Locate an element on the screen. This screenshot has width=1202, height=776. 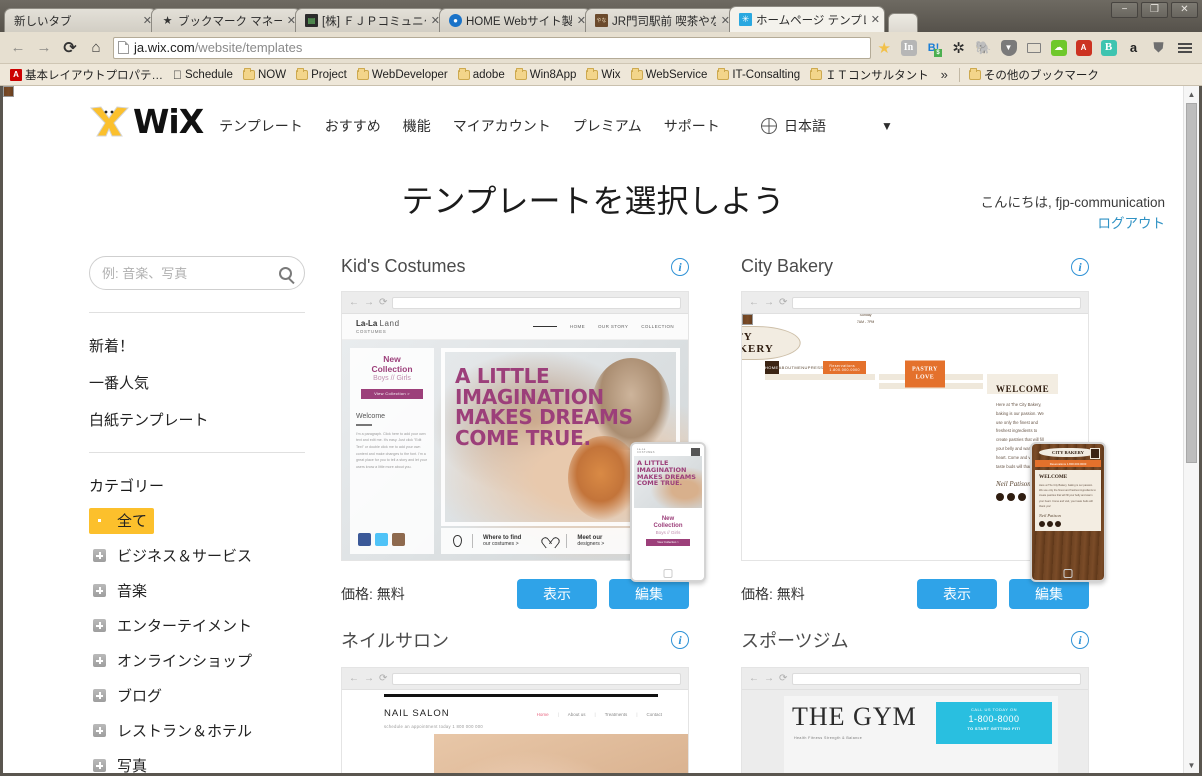
bookmark-item: Project is located at coordinates (321, 74).